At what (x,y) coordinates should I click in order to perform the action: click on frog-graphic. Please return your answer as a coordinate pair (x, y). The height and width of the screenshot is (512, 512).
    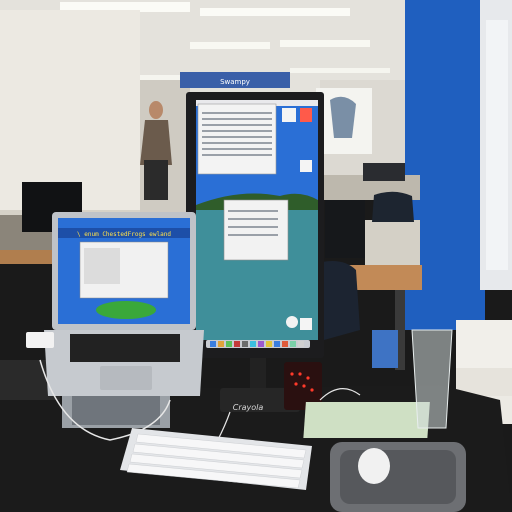
    Looking at the image, I should click on (126, 310).